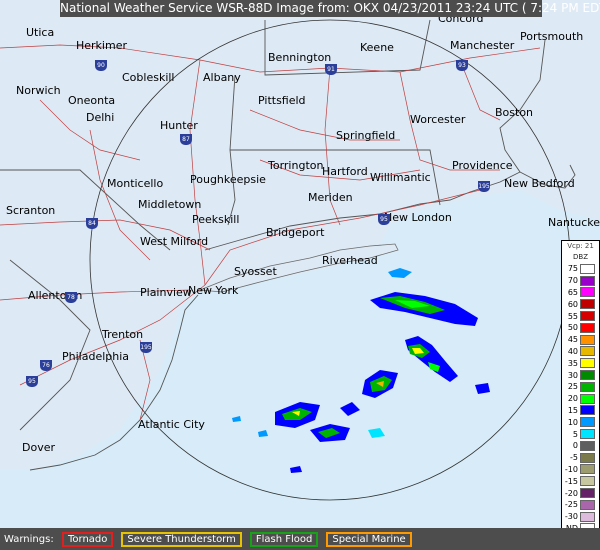  I want to click on tornado-warning-button: Tornado, so click(88, 539).